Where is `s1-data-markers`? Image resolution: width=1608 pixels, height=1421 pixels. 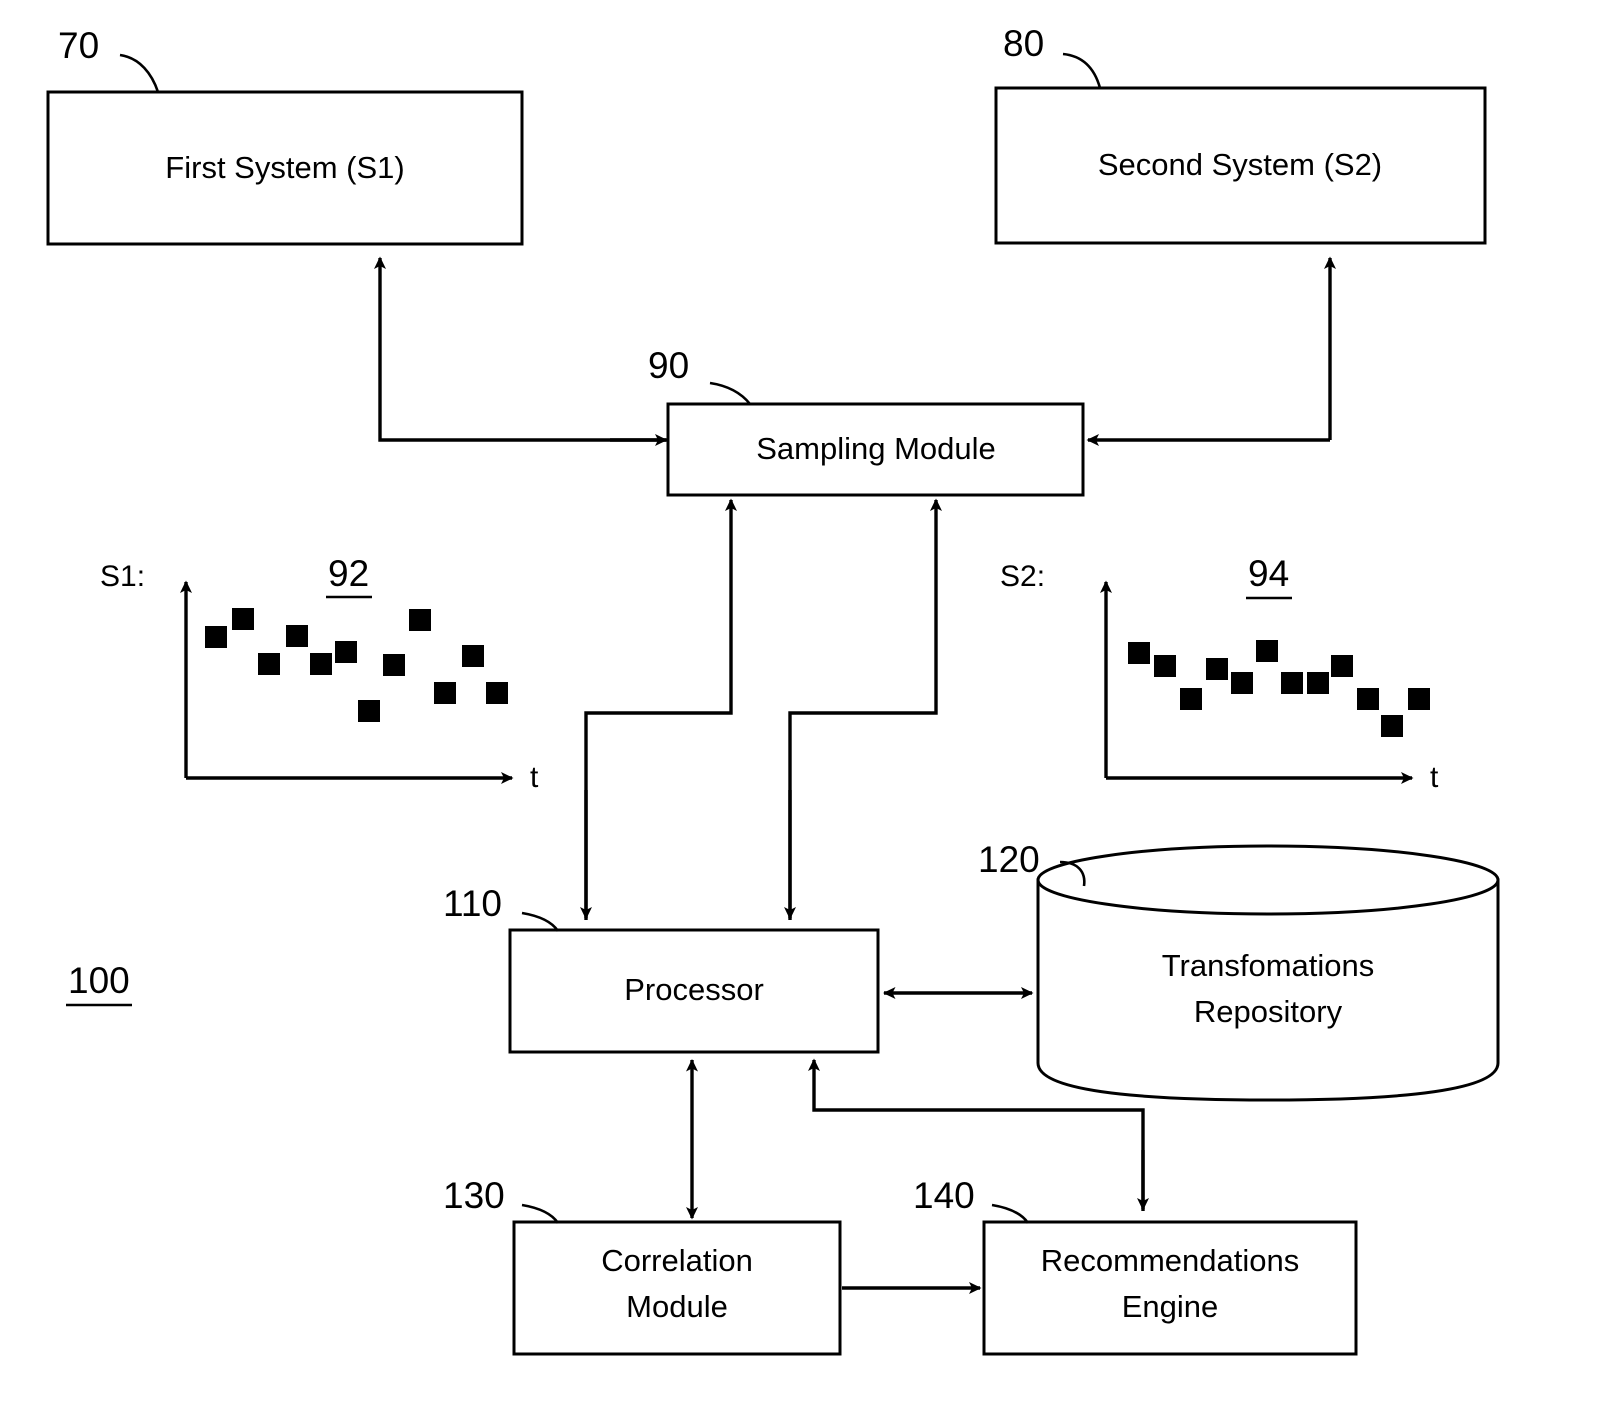 s1-data-markers is located at coordinates (356, 665).